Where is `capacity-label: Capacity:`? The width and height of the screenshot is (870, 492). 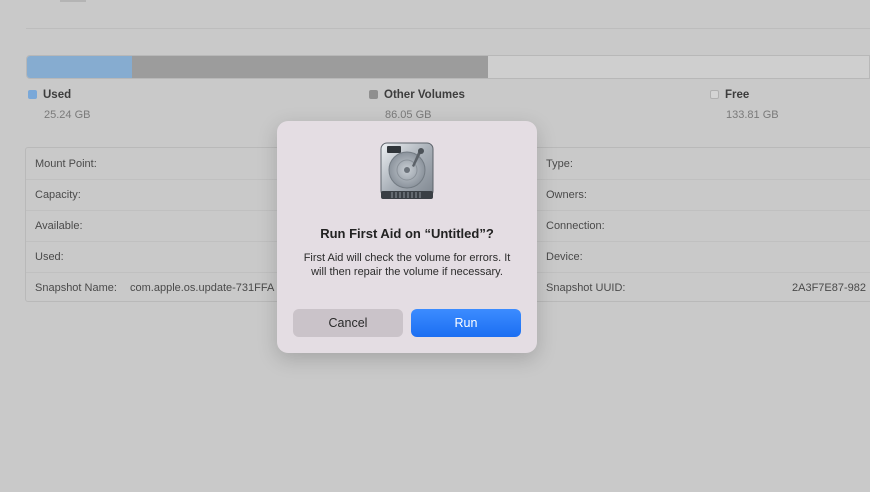
capacity-label: Capacity: is located at coordinates (58, 195).